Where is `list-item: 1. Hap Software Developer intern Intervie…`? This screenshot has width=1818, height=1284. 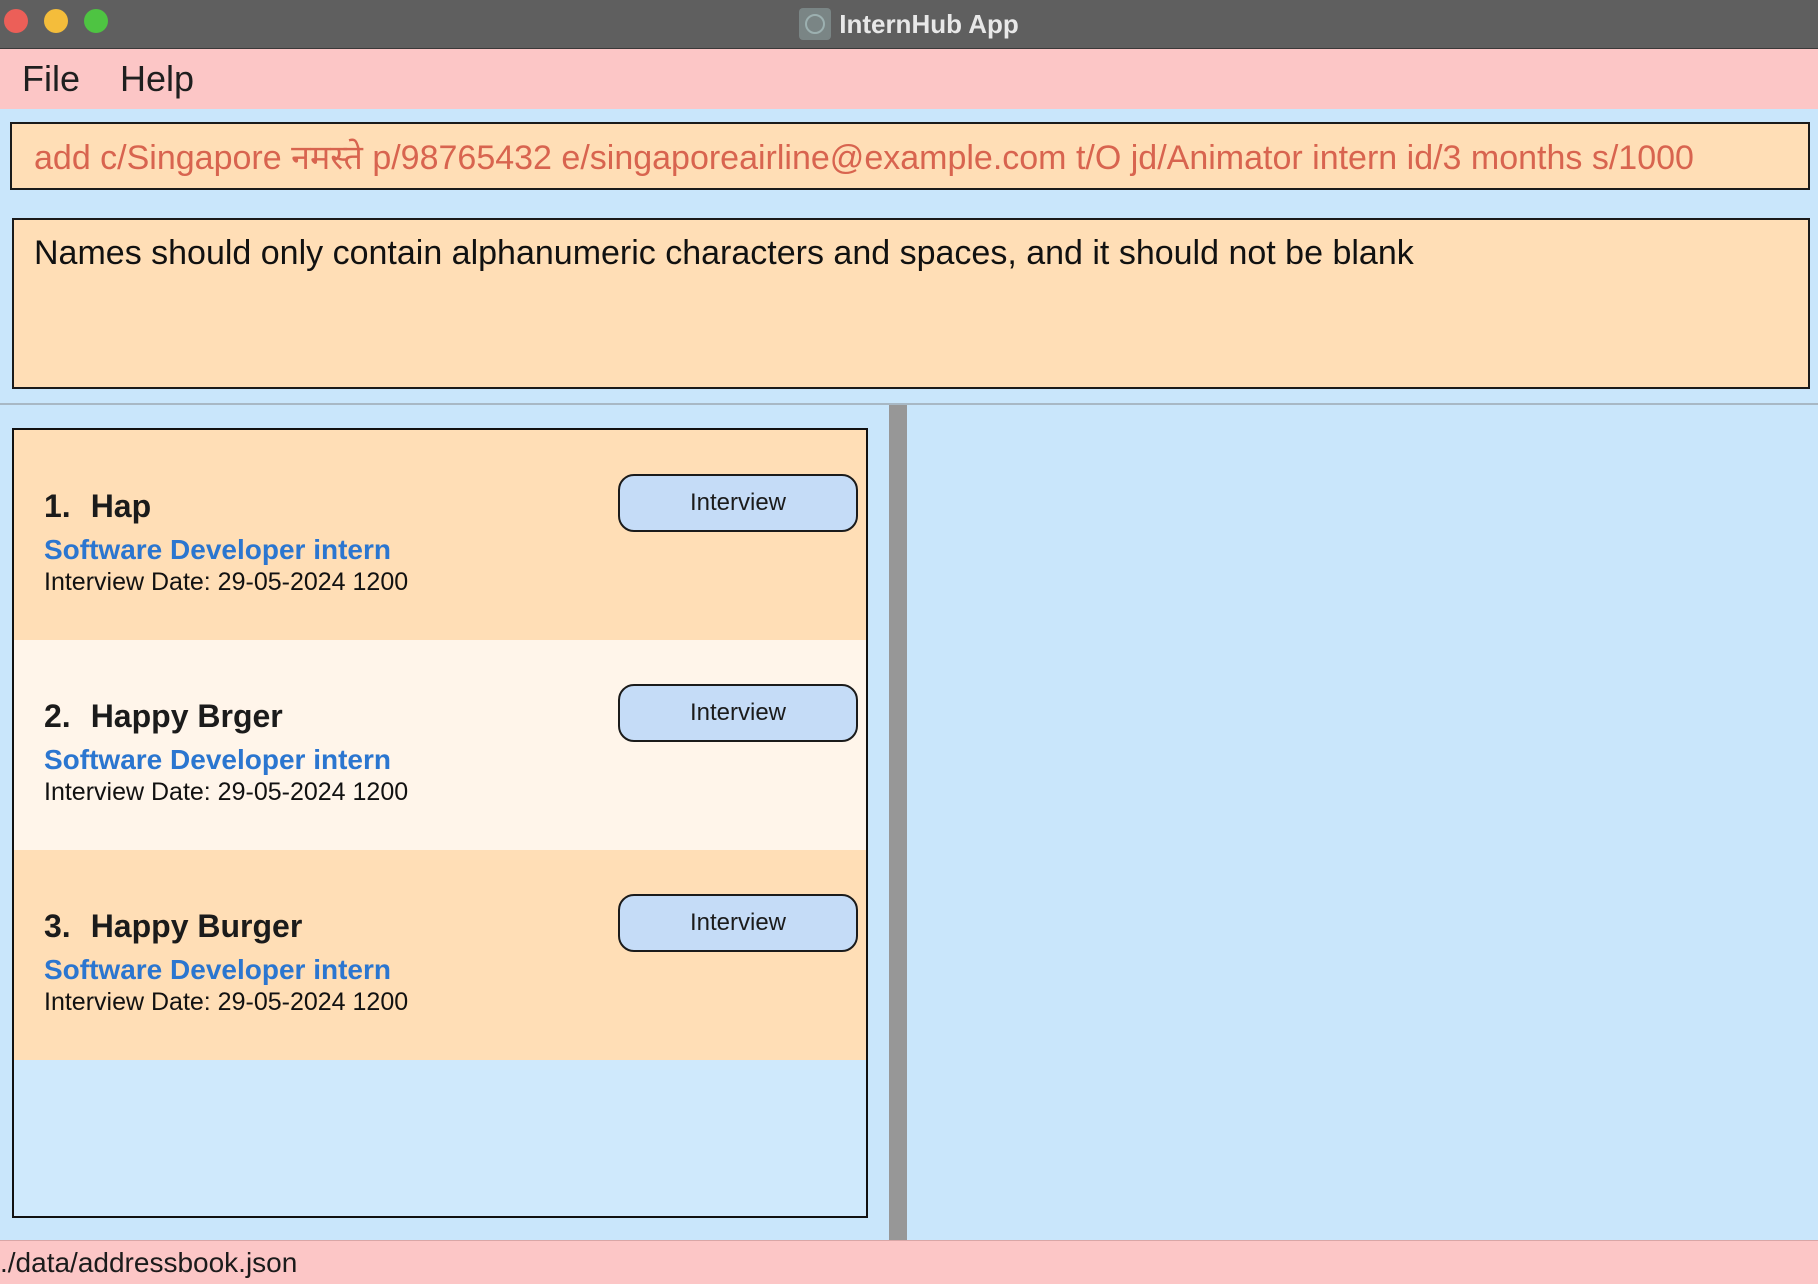 list-item: 1. Hap Software Developer intern Intervie… is located at coordinates (440, 535).